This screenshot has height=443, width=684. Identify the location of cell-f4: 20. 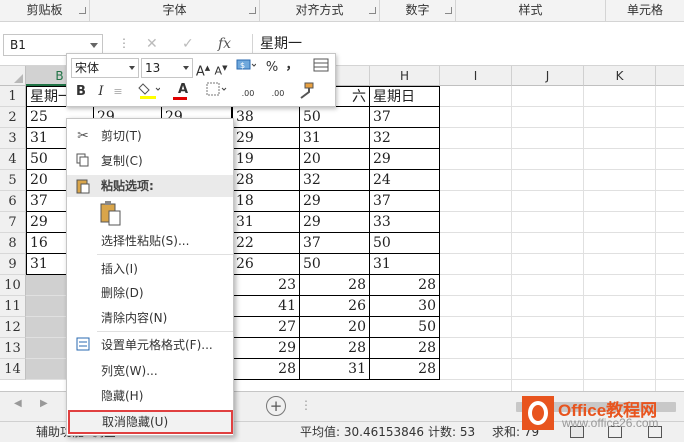
(335, 159).